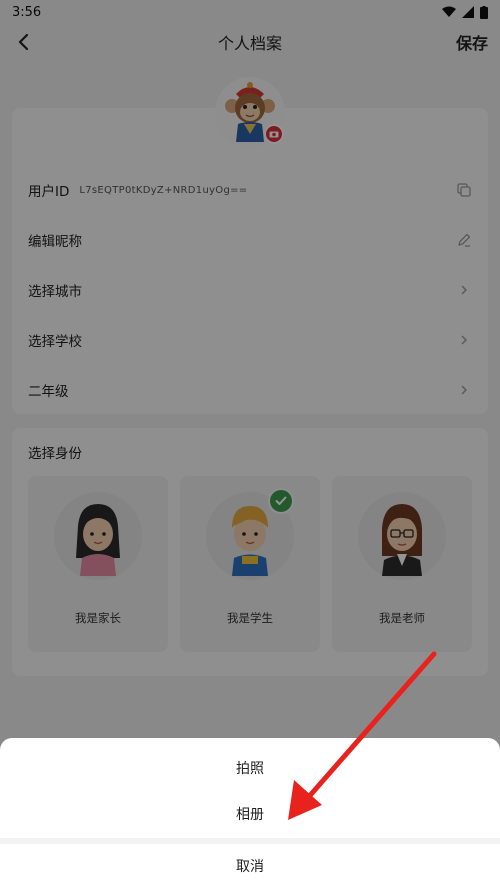 The width and height of the screenshot is (500, 889). I want to click on sheet-divider, so click(250, 841).